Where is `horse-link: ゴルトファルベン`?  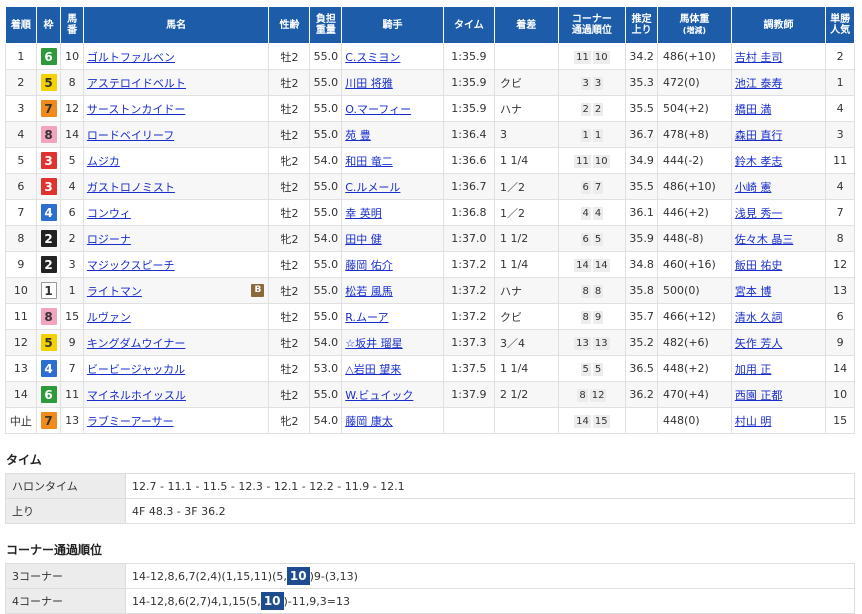 horse-link: ゴルトファルベン is located at coordinates (131, 57).